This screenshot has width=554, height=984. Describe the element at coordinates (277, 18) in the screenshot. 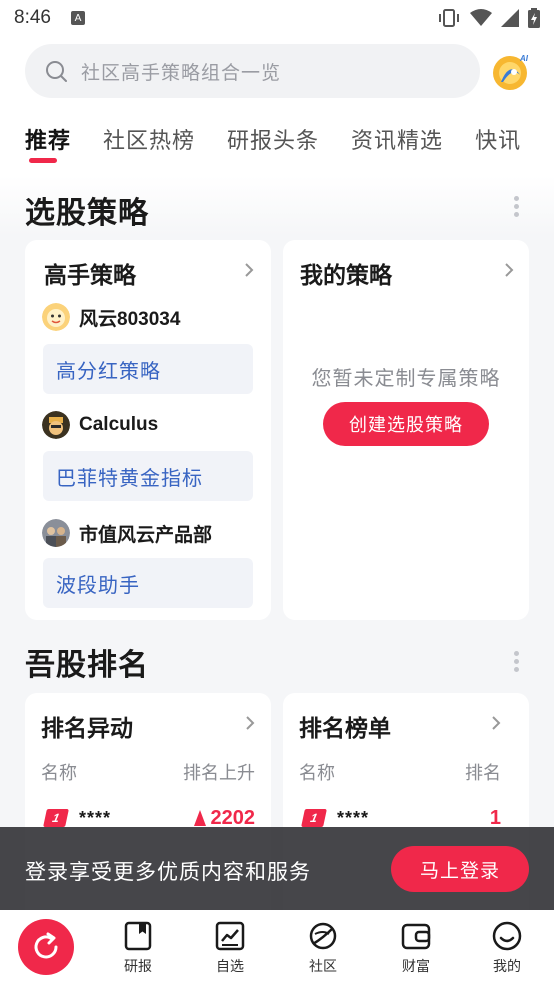

I see `status-bar: 8:46 A` at that location.